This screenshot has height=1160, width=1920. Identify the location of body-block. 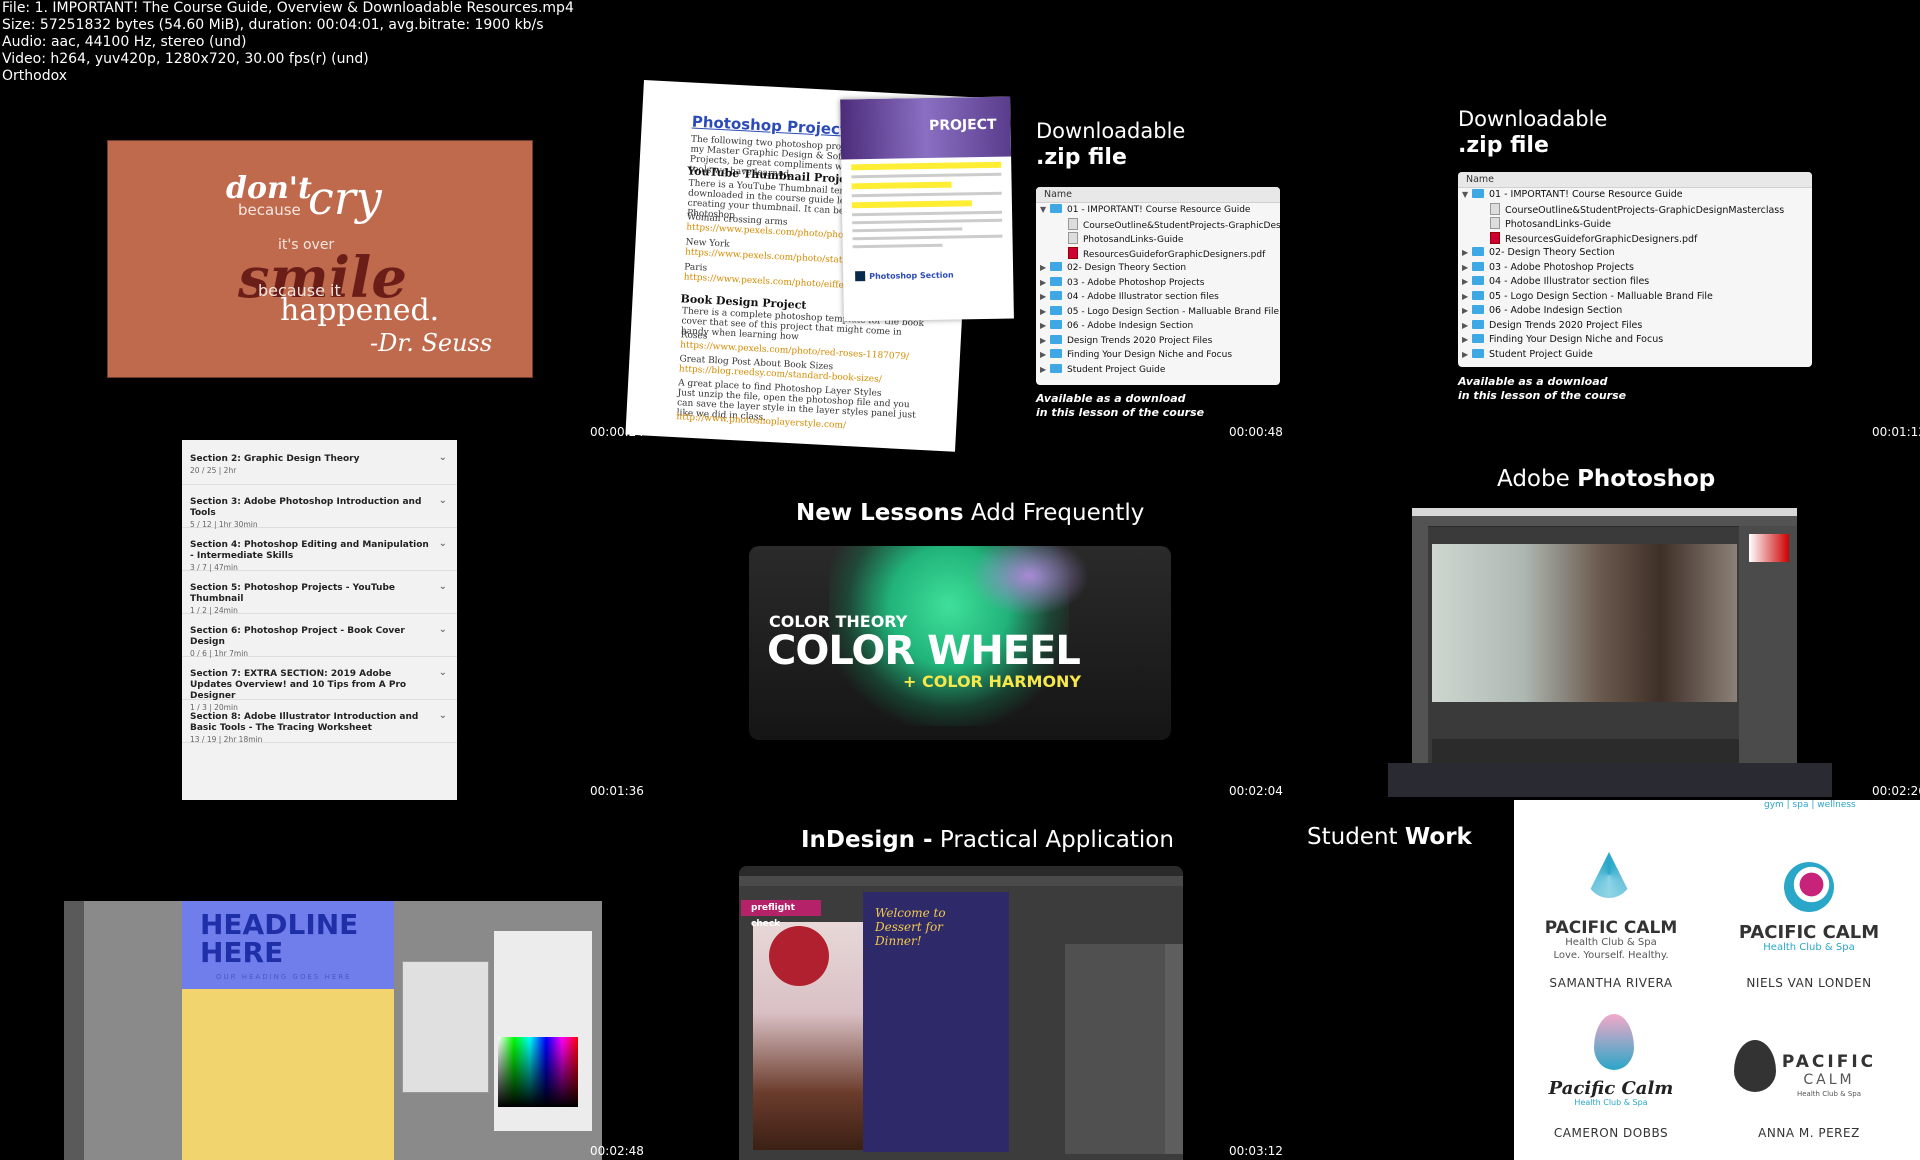
(288, 1074).